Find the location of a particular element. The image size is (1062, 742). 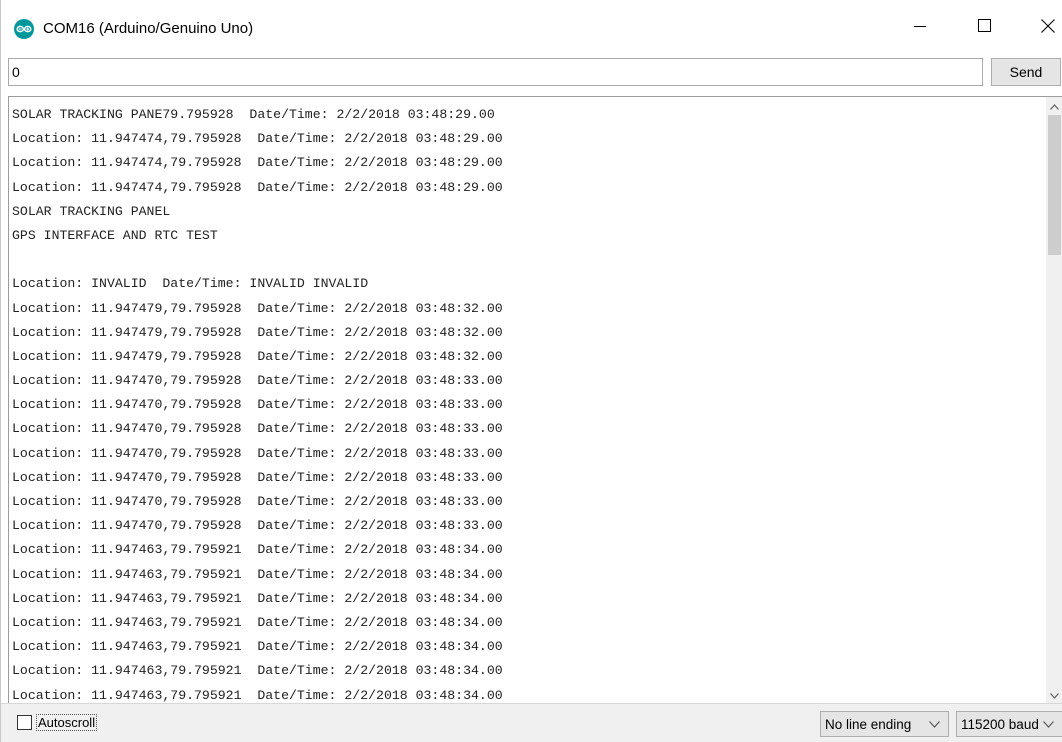

window-title: COM16 (Arduino/Genuino Uno) is located at coordinates (148, 28).